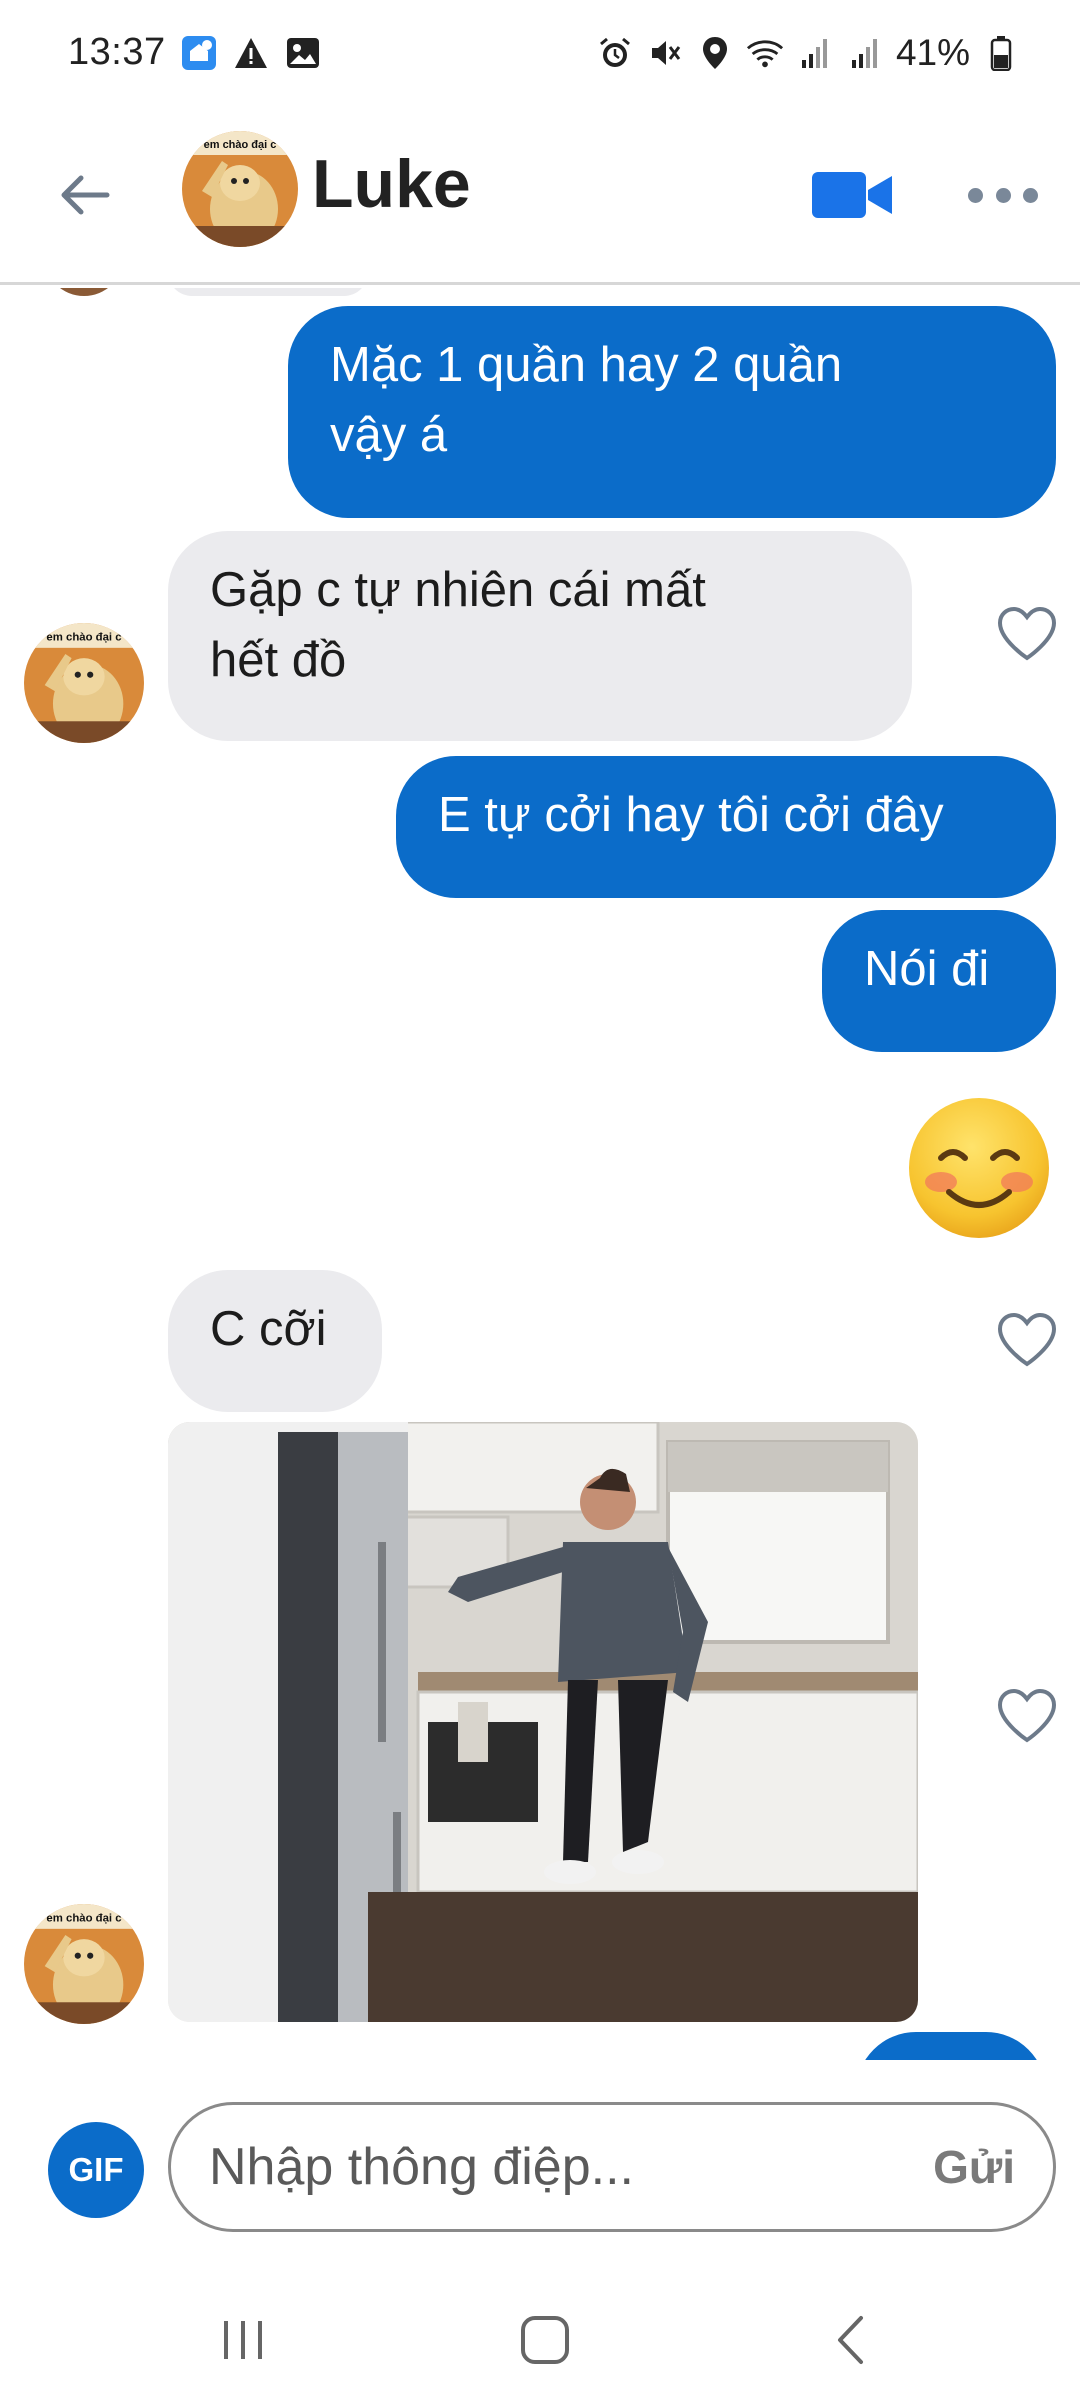  I want to click on system-navigation-bar, so click(540, 2340).